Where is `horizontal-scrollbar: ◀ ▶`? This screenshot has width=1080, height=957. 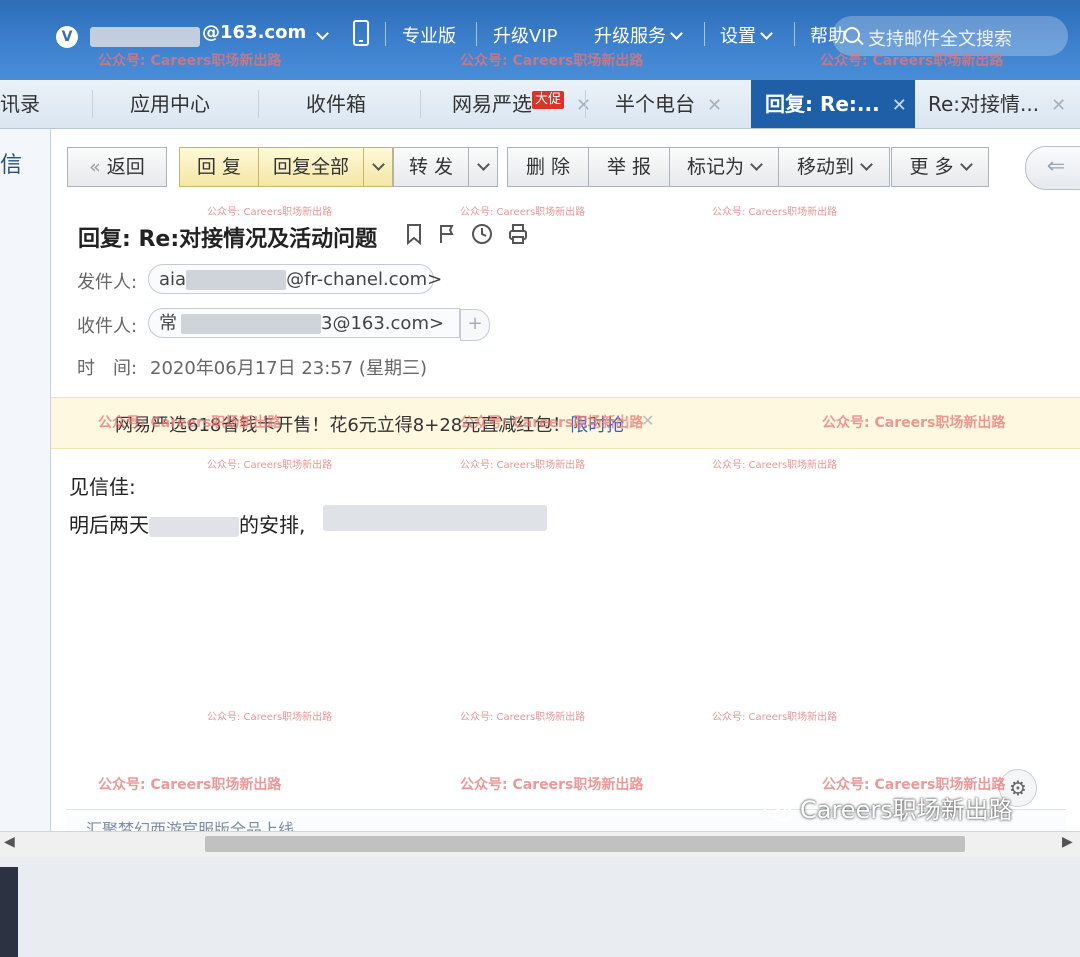 horizontal-scrollbar: ◀ ▶ is located at coordinates (540, 844).